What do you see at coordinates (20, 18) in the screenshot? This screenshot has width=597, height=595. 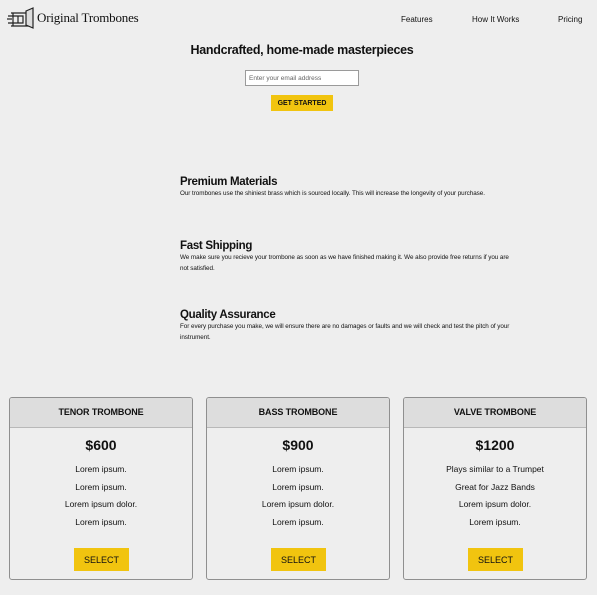 I see `trombone-icon` at bounding box center [20, 18].